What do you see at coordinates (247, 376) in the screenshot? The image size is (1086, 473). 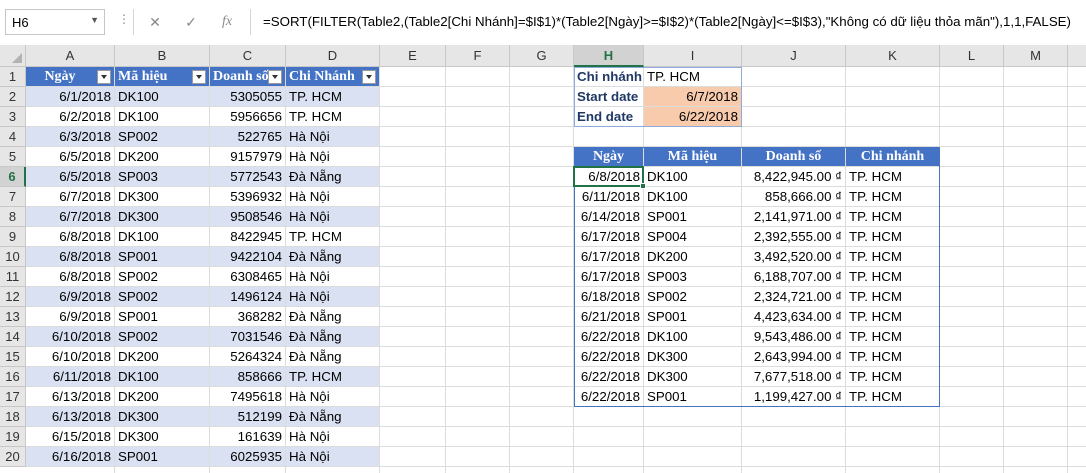 I see `source-sales-cell: 858666` at bounding box center [247, 376].